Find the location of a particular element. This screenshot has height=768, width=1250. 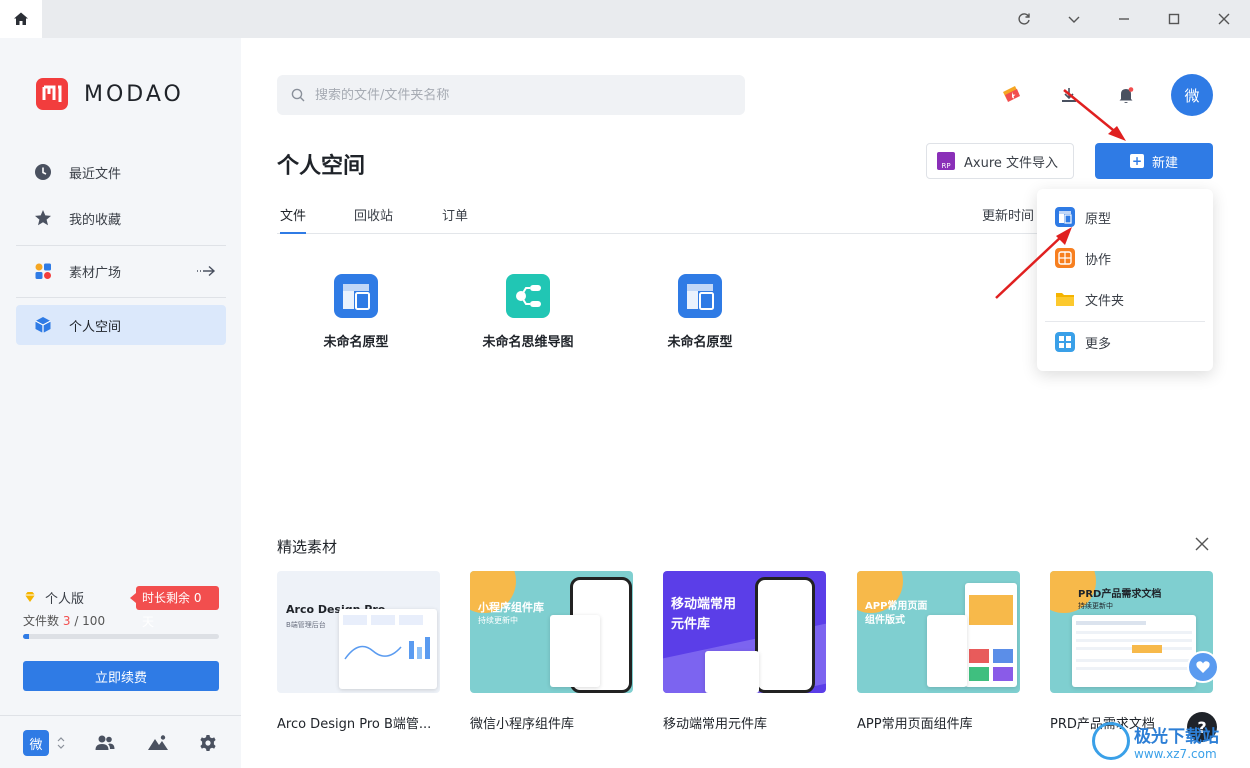

thumbnail-phone is located at coordinates (785, 635).